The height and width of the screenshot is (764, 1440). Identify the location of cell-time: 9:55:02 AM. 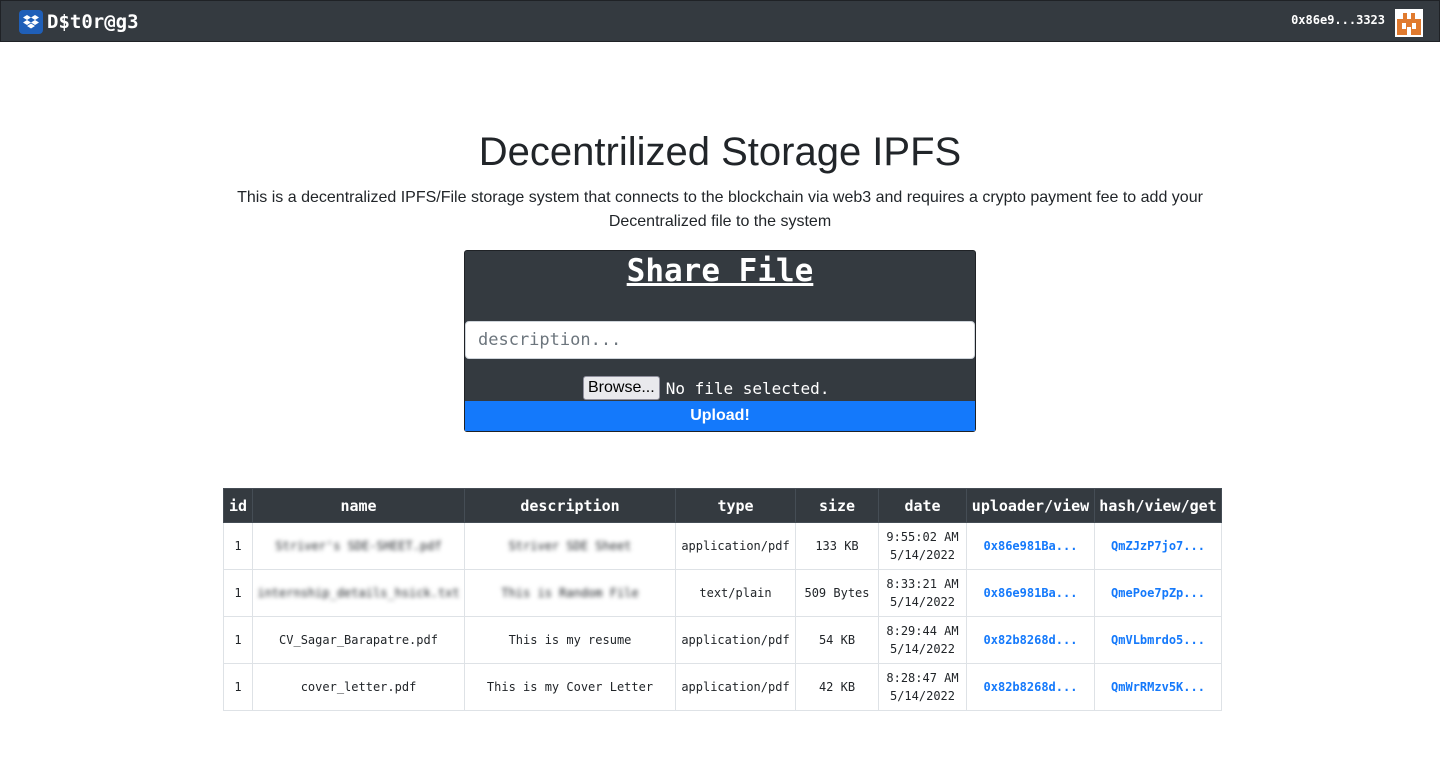
(922, 537).